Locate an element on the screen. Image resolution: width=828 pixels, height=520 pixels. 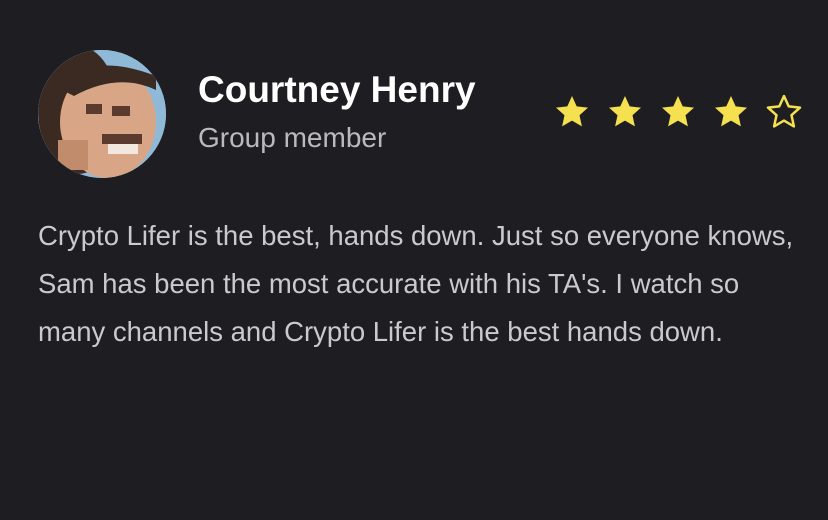
avatar is located at coordinates (102, 114).